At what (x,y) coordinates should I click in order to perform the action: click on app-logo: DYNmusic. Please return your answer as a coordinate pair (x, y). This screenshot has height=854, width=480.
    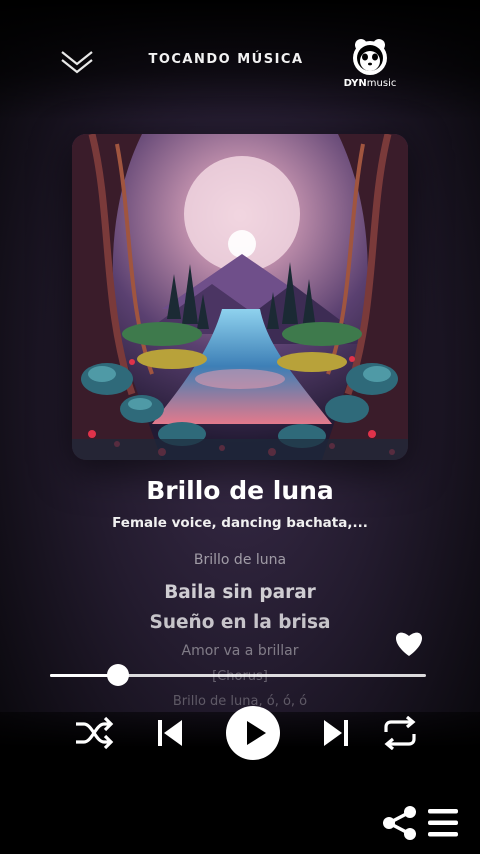
    Looking at the image, I should click on (370, 64).